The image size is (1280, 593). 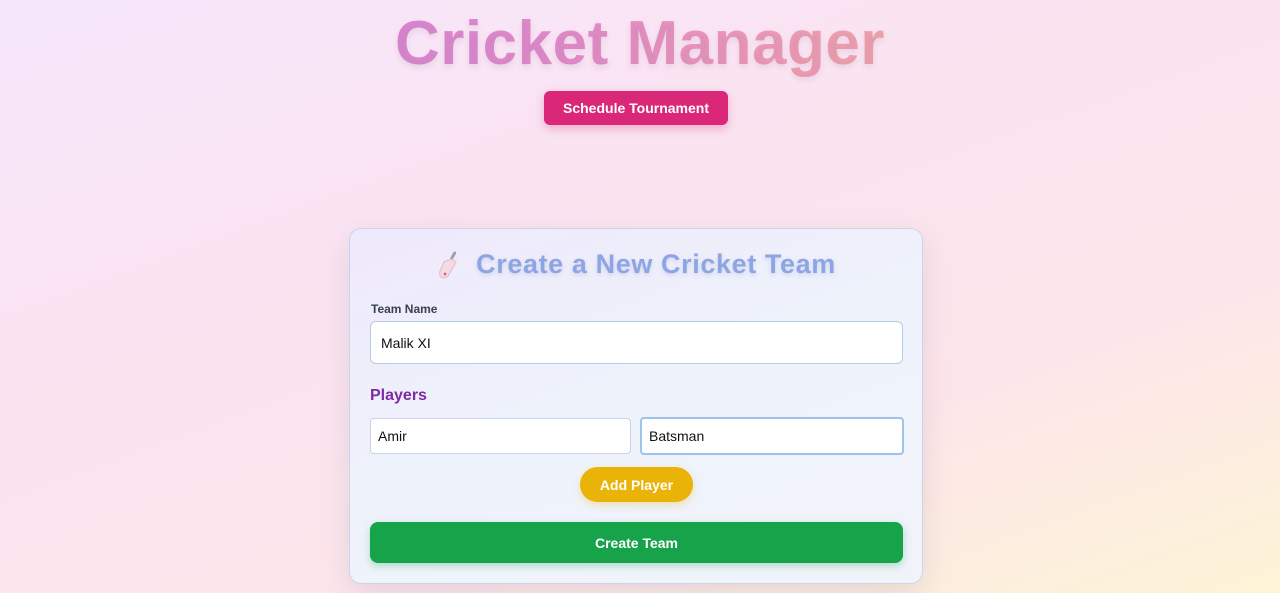 What do you see at coordinates (500, 436) in the screenshot?
I see `player-name-input` at bounding box center [500, 436].